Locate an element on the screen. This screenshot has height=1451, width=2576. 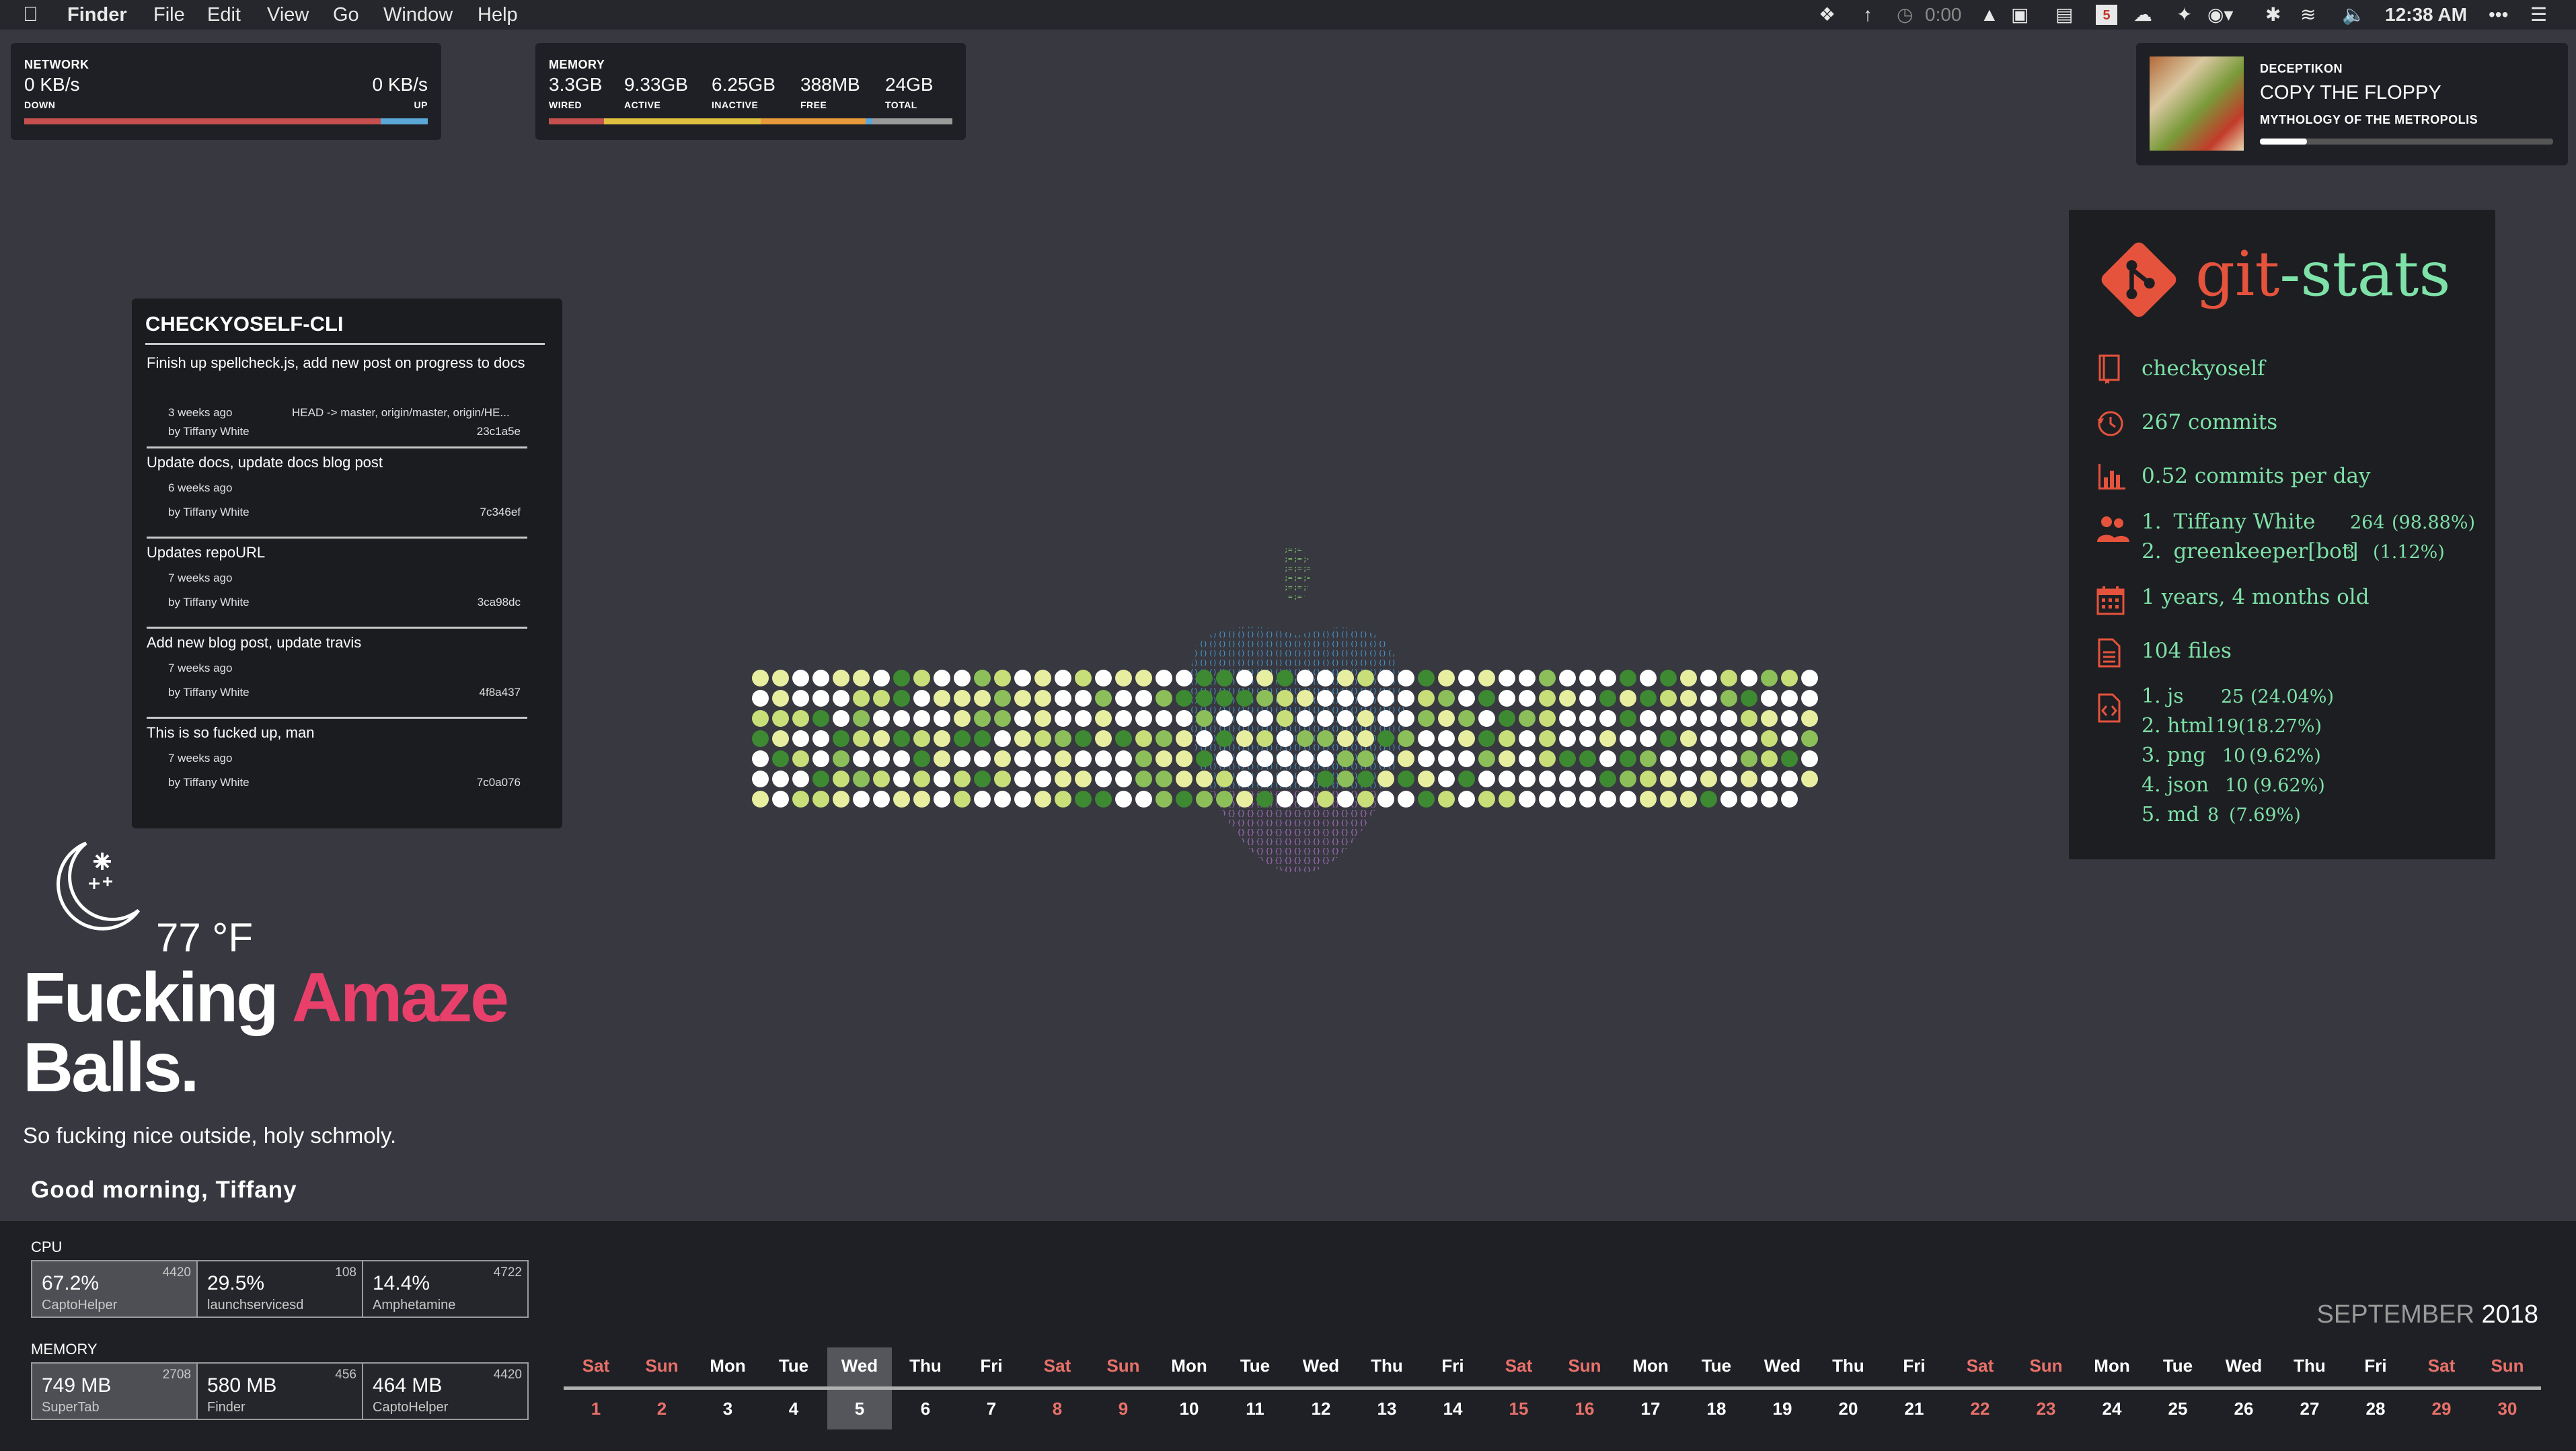
memory-process-item: 580 MB 456 Finder is located at coordinates (280, 1391).